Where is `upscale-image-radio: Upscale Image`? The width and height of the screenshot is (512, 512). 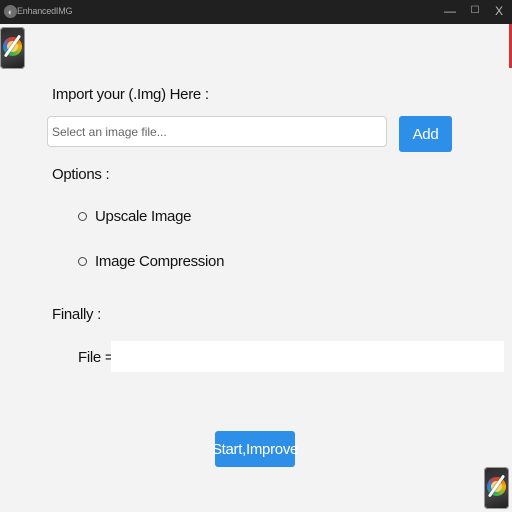
upscale-image-radio: Upscale Image is located at coordinates (134, 216).